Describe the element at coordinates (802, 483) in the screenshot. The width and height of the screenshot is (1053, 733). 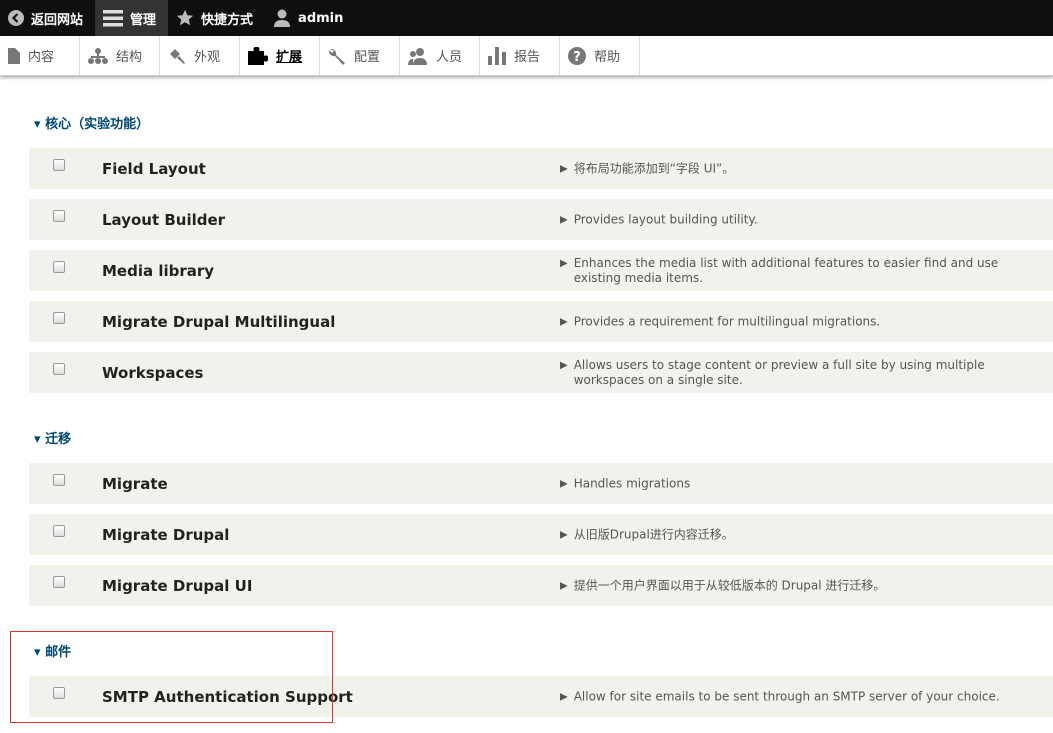
I see `module-description-toggle: ▶ Handles migrations` at that location.